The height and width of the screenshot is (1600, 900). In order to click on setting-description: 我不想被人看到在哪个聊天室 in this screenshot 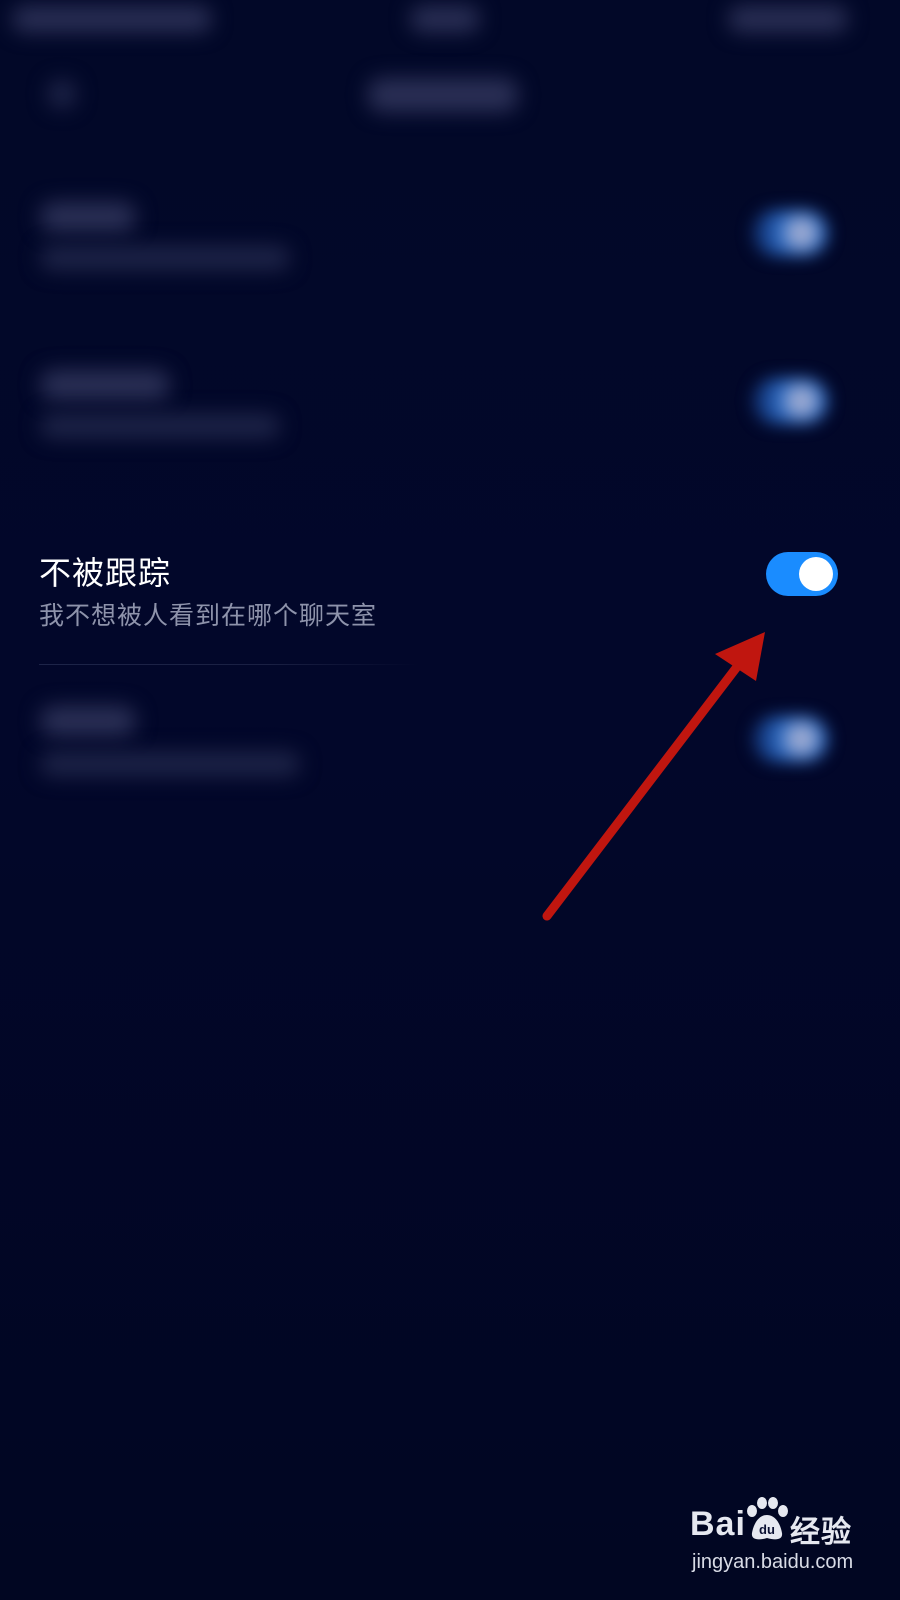, I will do `click(208, 615)`.